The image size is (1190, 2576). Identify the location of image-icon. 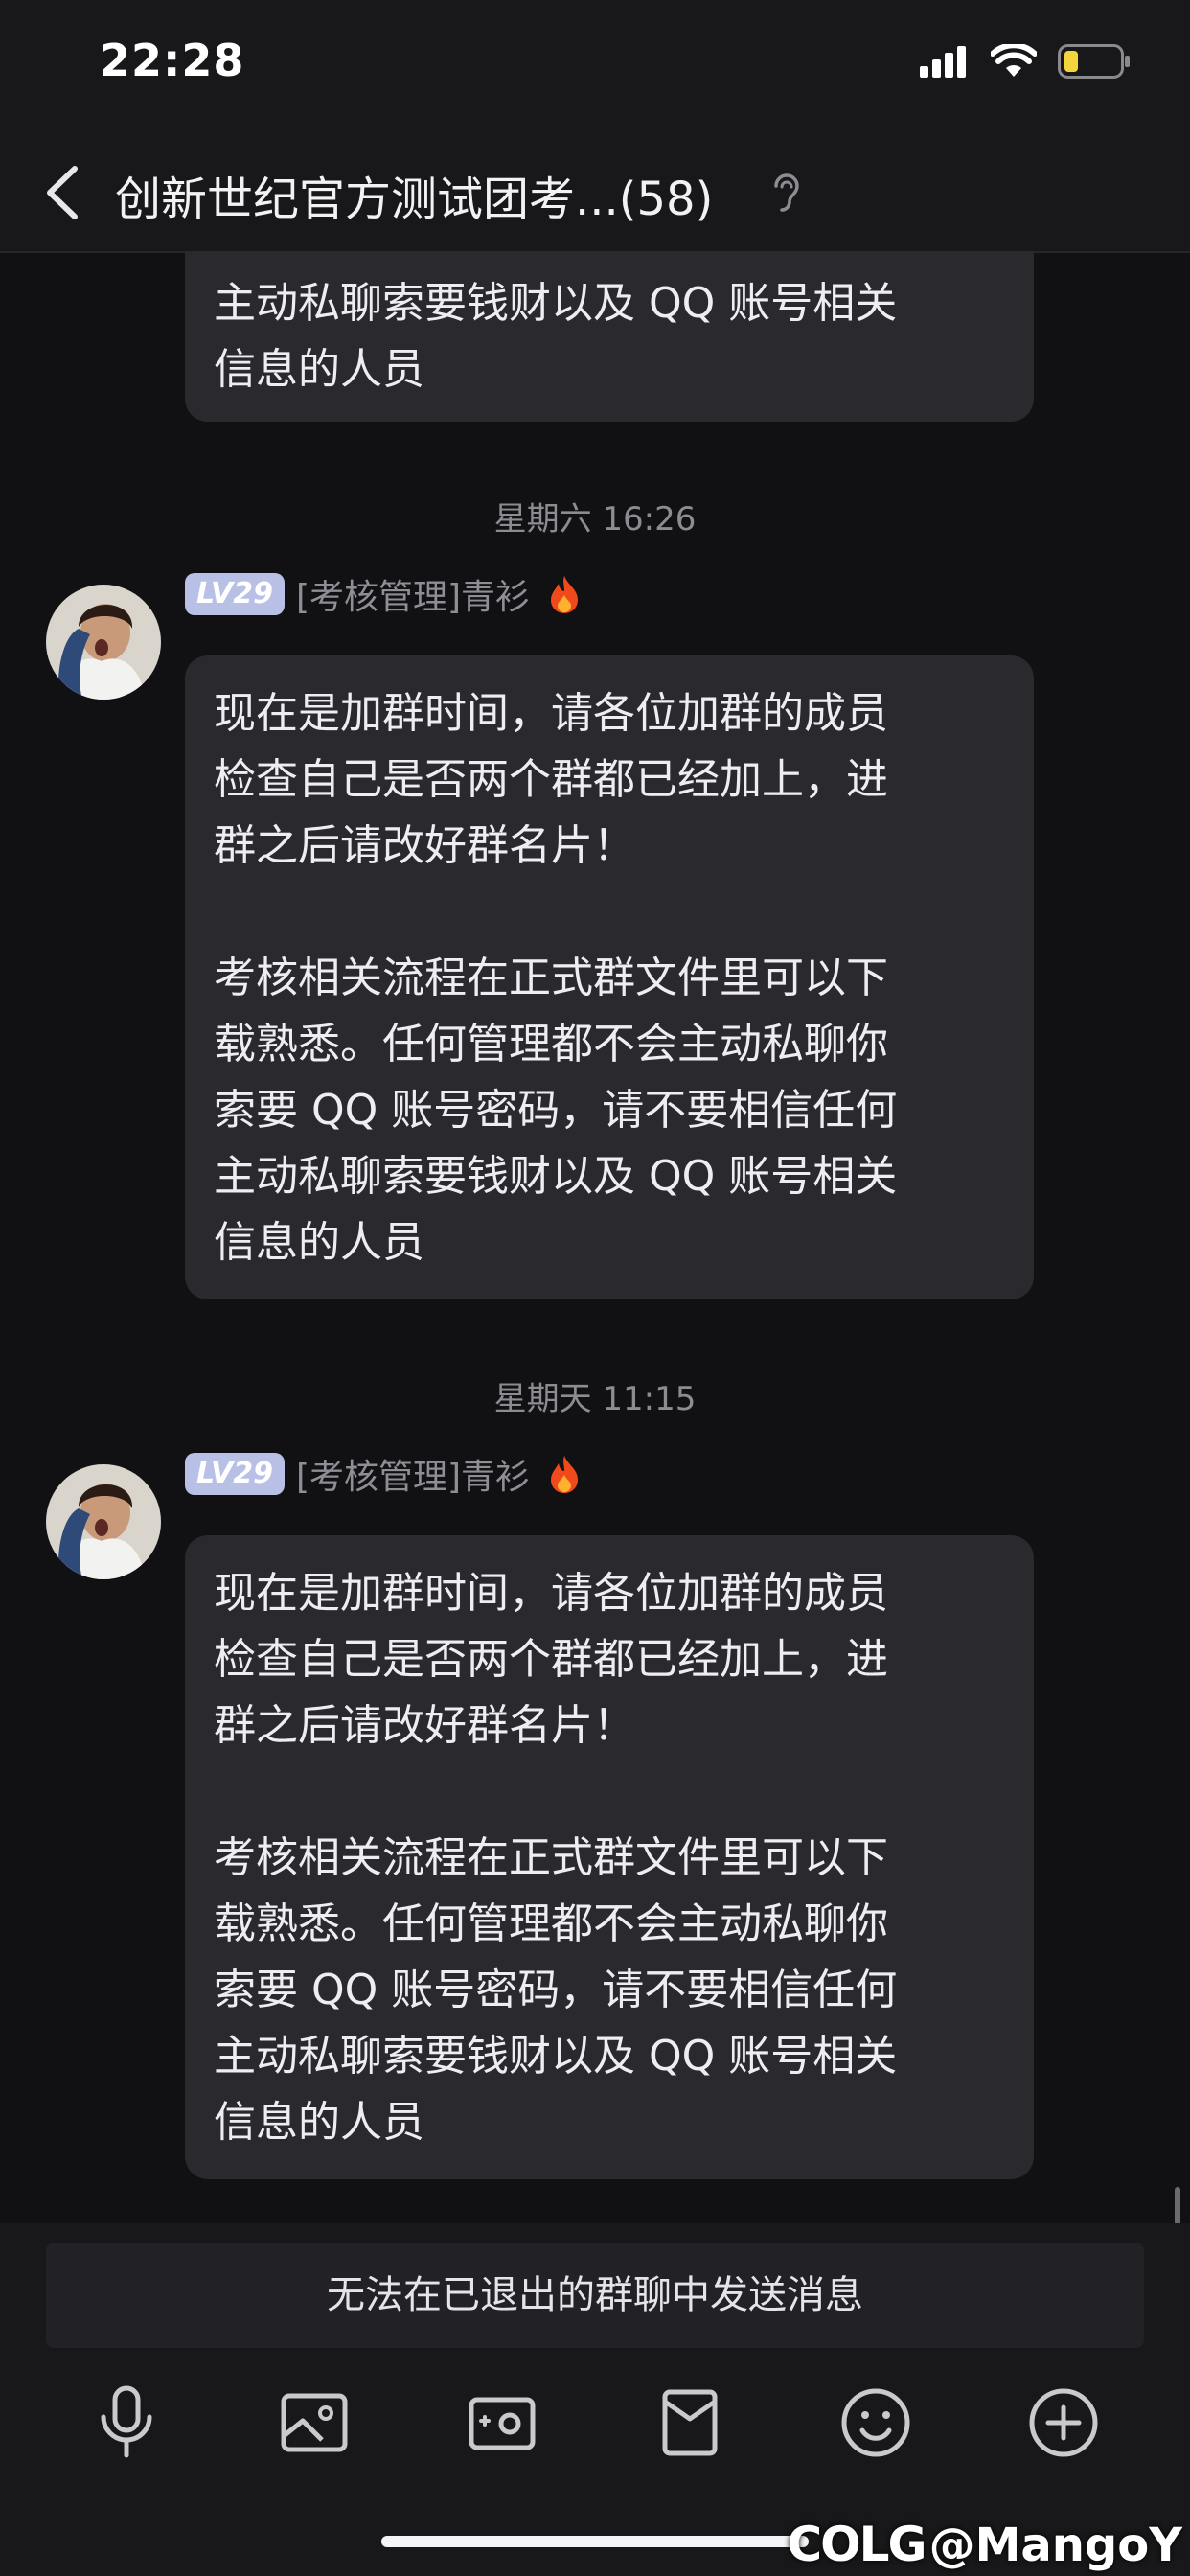
(314, 2423).